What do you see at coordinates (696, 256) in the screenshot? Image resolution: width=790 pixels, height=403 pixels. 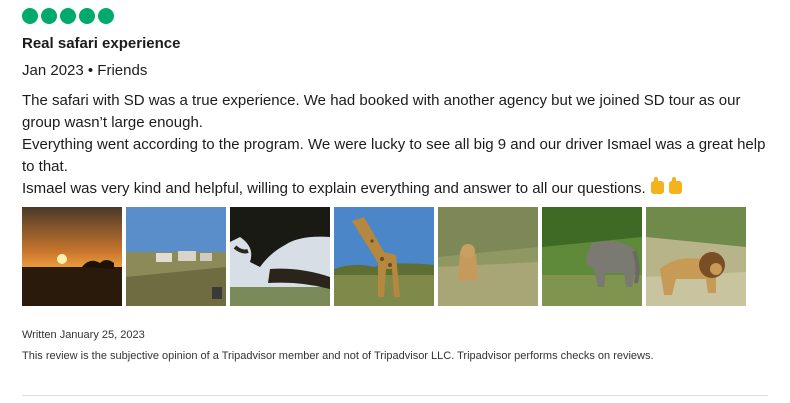 I see `lion-photo` at bounding box center [696, 256].